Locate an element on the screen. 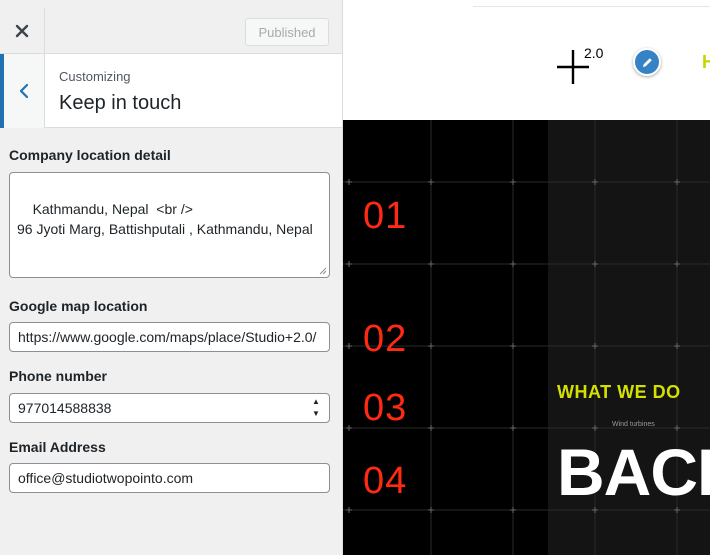 Image resolution: width=710 pixels, height=555 pixels. resize-grip-icon is located at coordinates (323, 271).